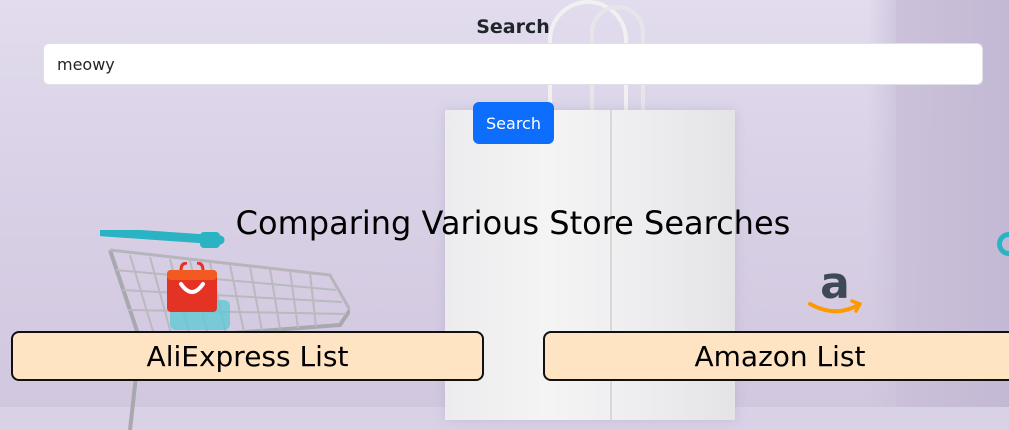 Image resolution: width=1009 pixels, height=430 pixels. Describe the element at coordinates (835, 284) in the screenshot. I see `svg-text: a` at that location.